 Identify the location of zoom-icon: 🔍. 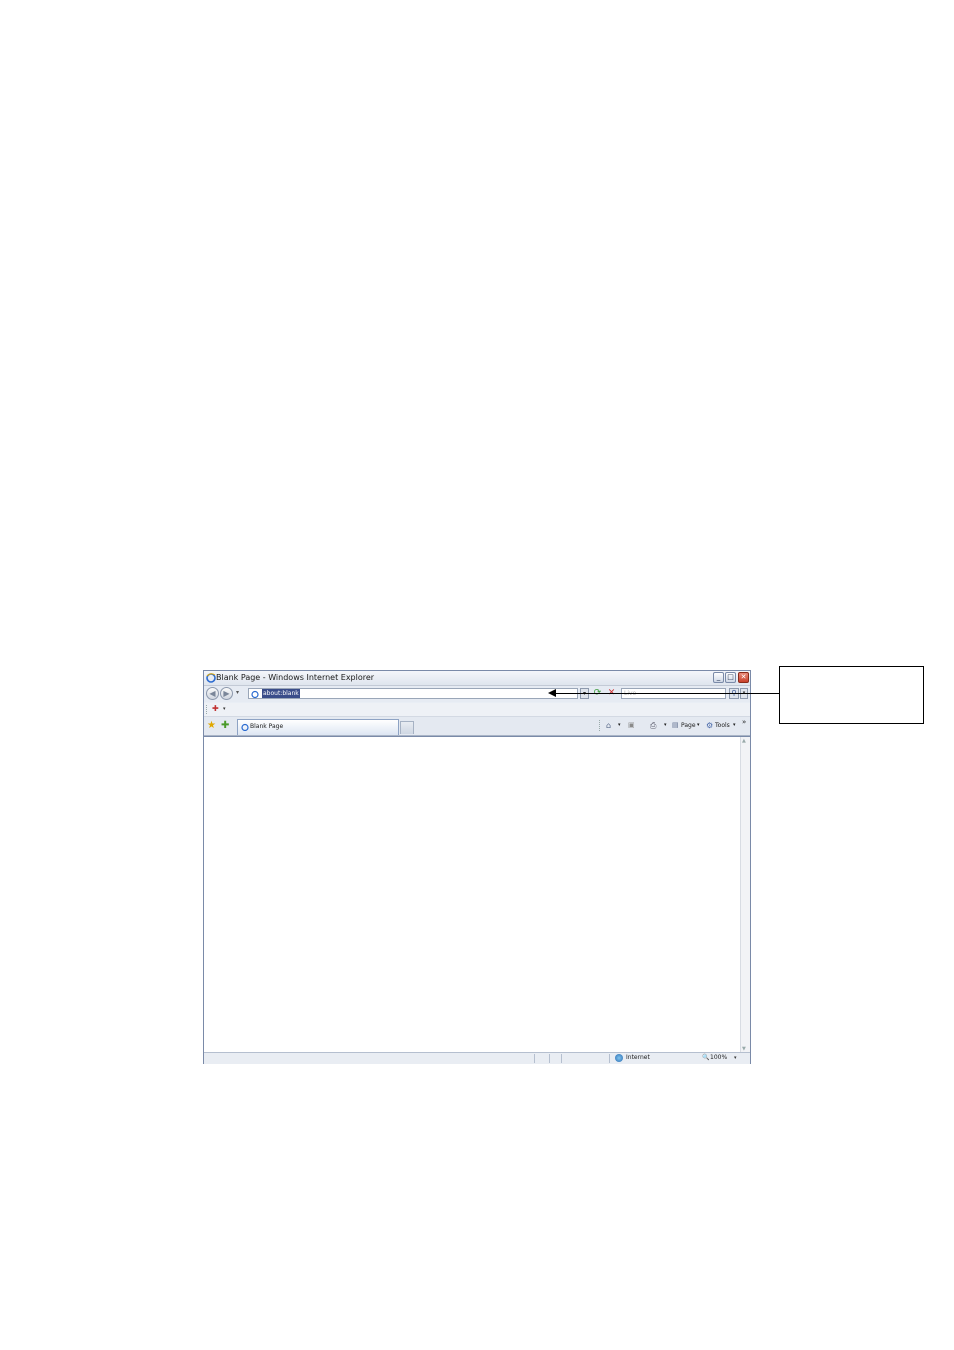
(706, 1057).